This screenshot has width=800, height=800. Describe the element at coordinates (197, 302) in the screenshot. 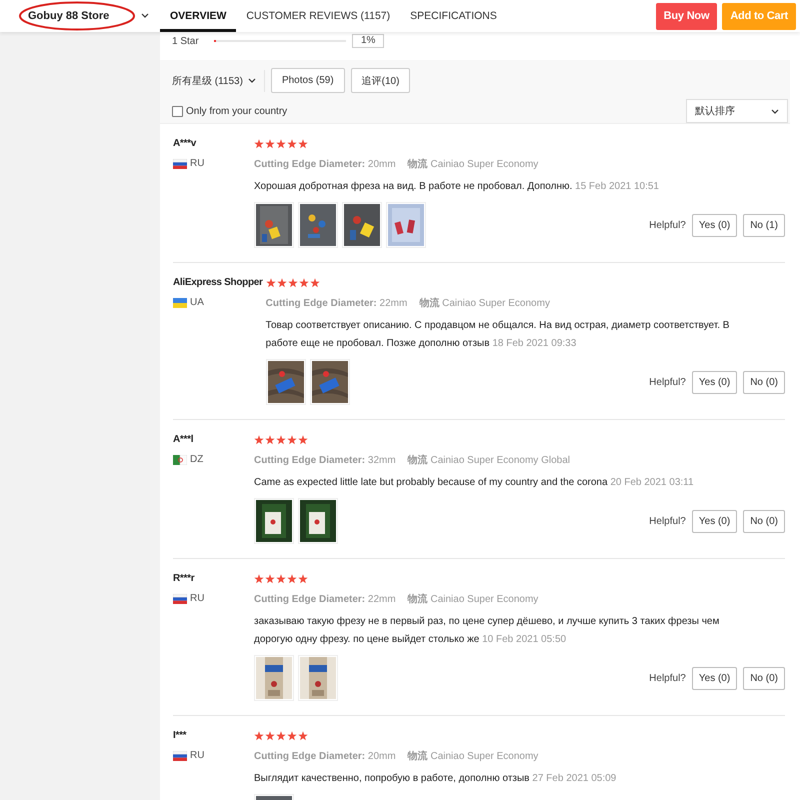

I see `country-code: UA` at that location.